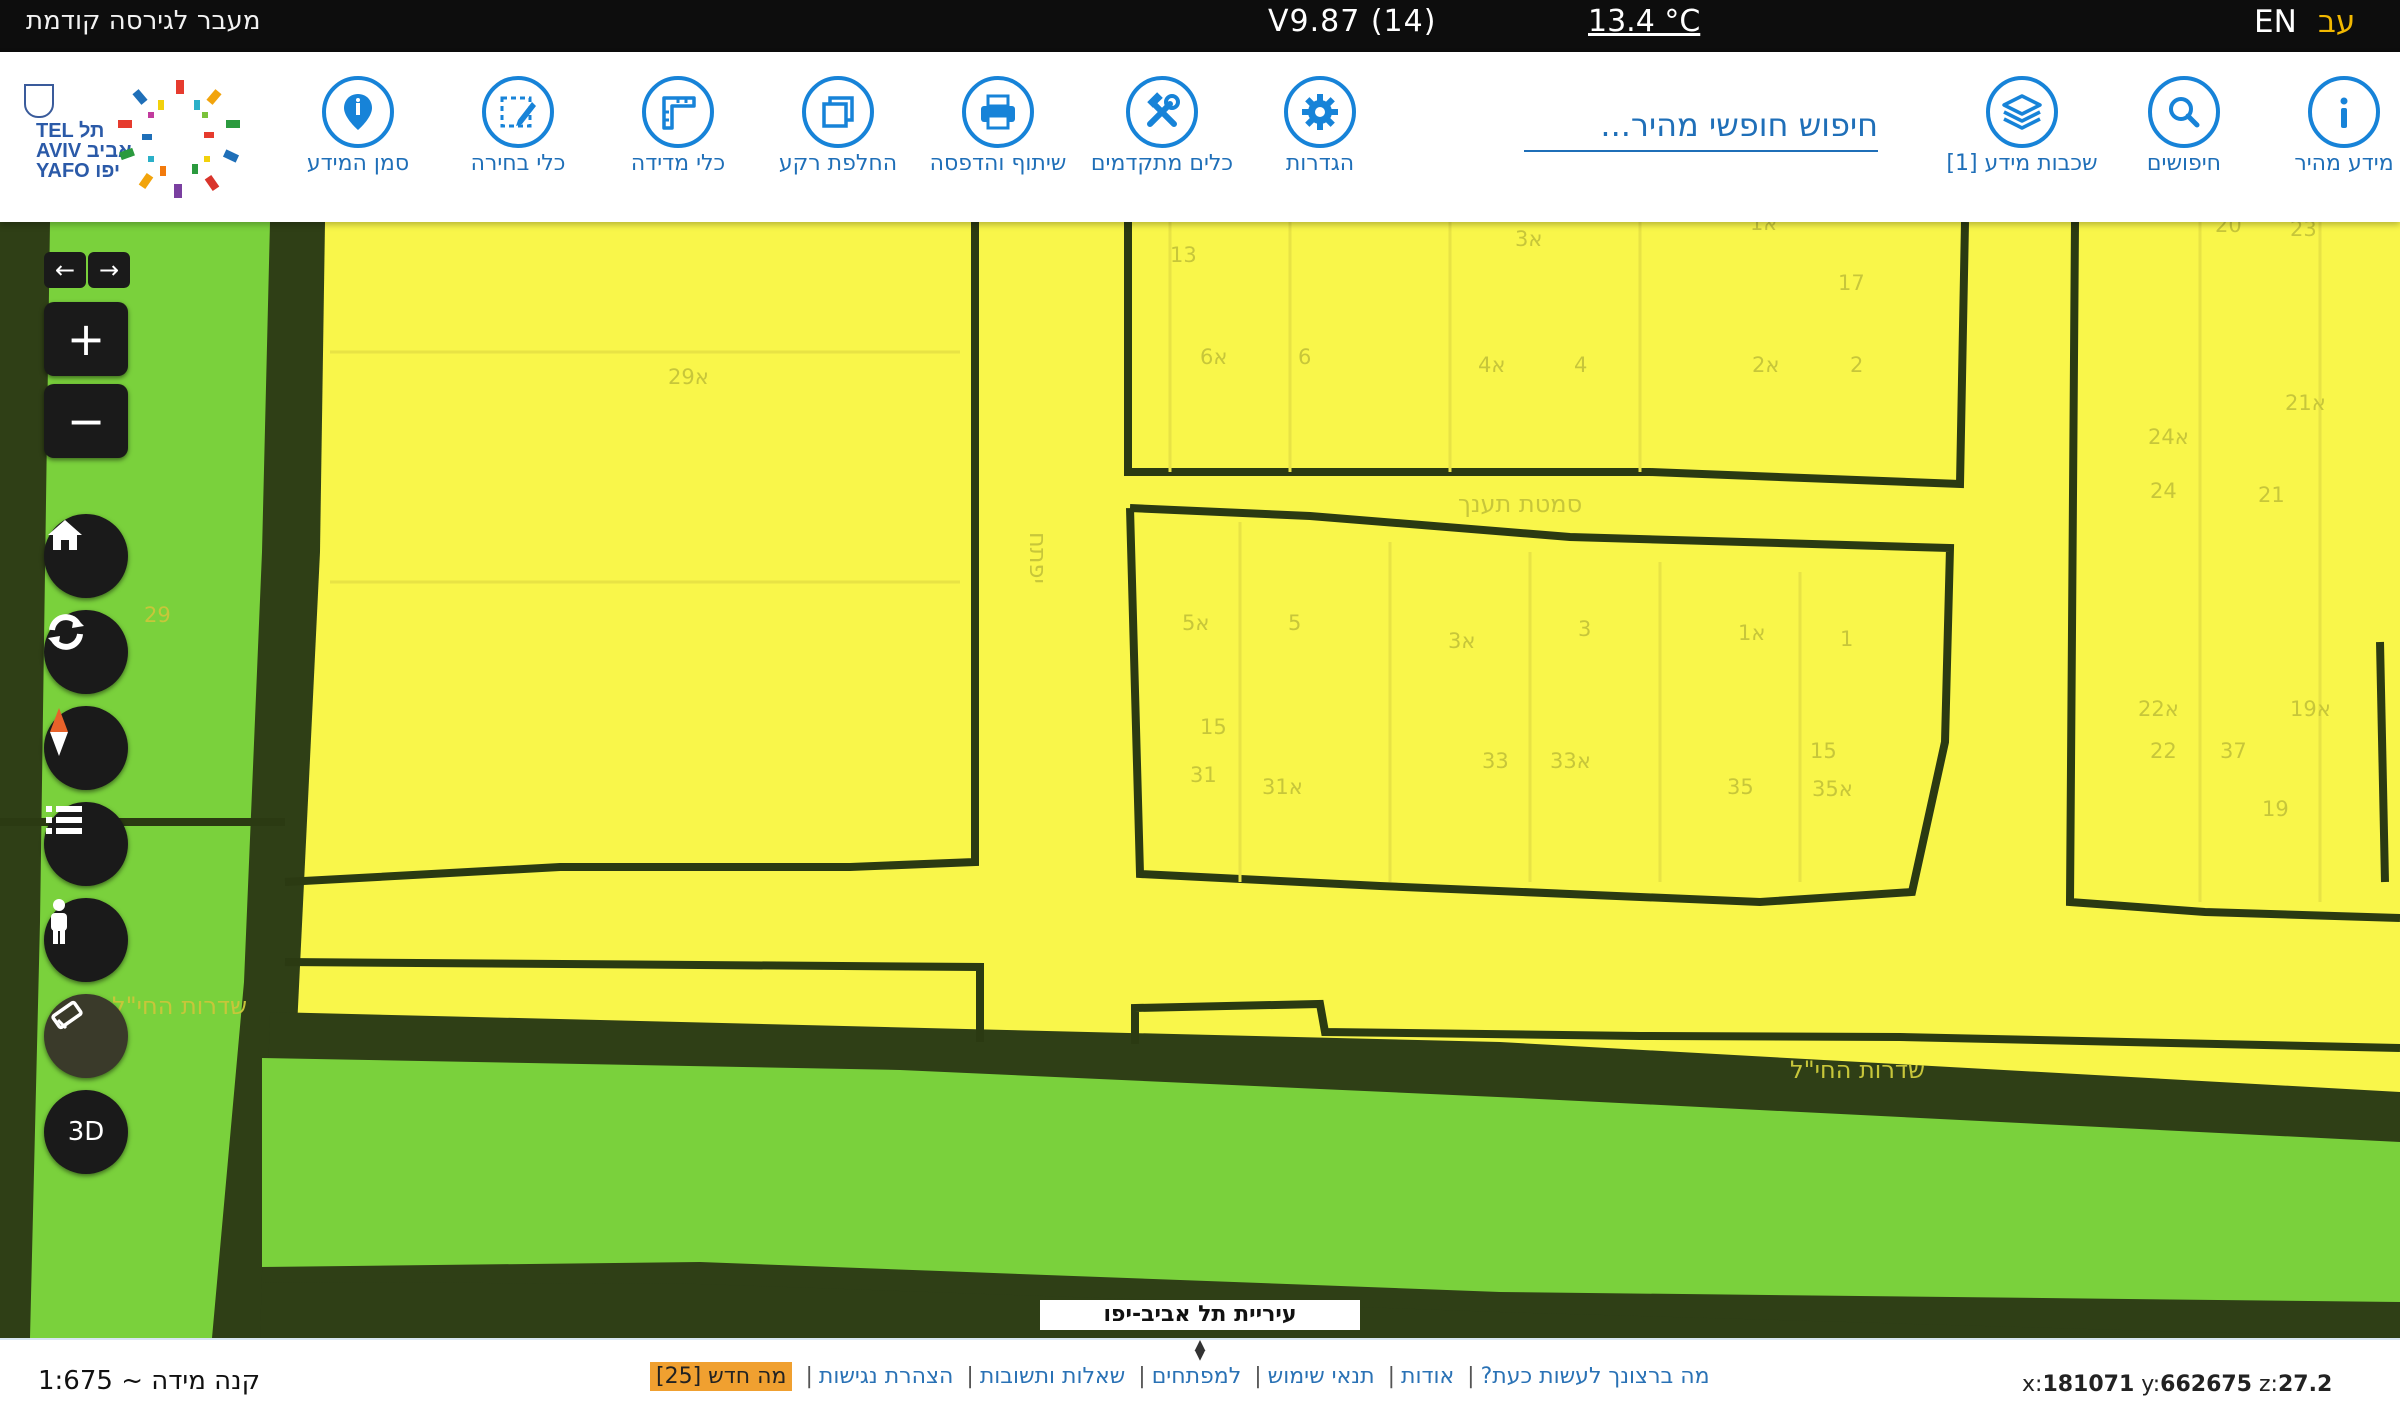 This screenshot has width=2400, height=1404. Describe the element at coordinates (78, 171) in the screenshot. I see `logo-text-line3: YAFO יפו` at that location.